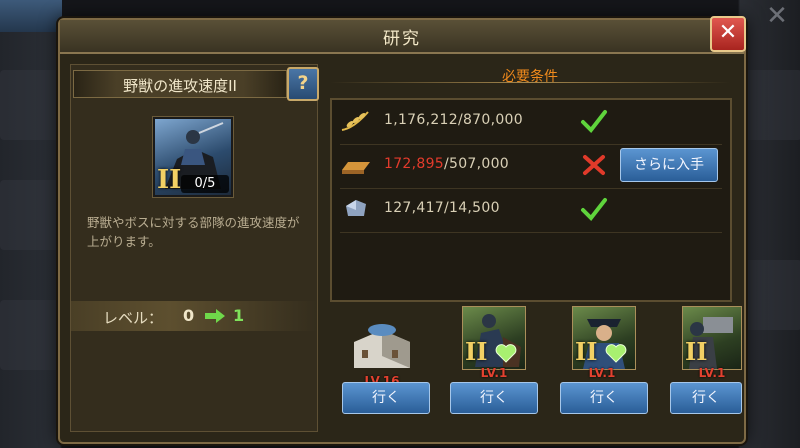 Image resolution: width=800 pixels, height=448 pixels. Describe the element at coordinates (669, 165) in the screenshot. I see `get-more-button: さらに入手` at that location.